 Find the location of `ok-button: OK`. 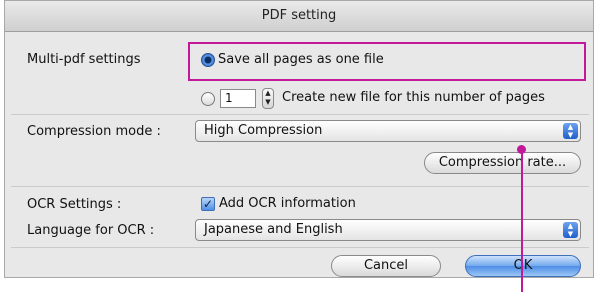

ok-button: OK is located at coordinates (523, 266).